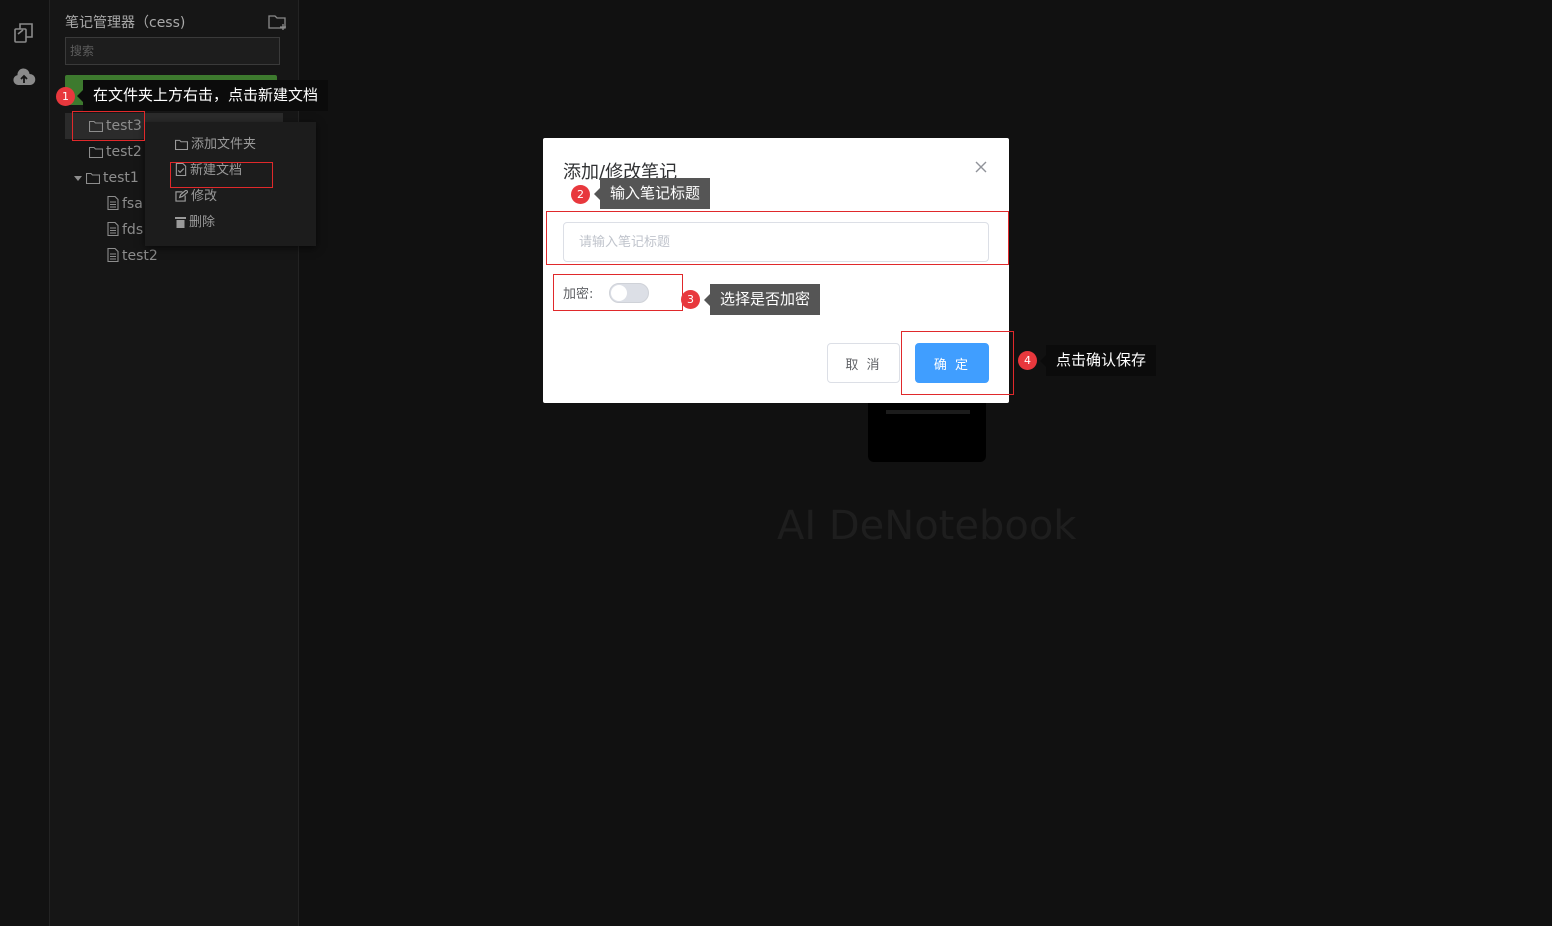 This screenshot has height=926, width=1552. I want to click on step-badge: 2, so click(580, 194).